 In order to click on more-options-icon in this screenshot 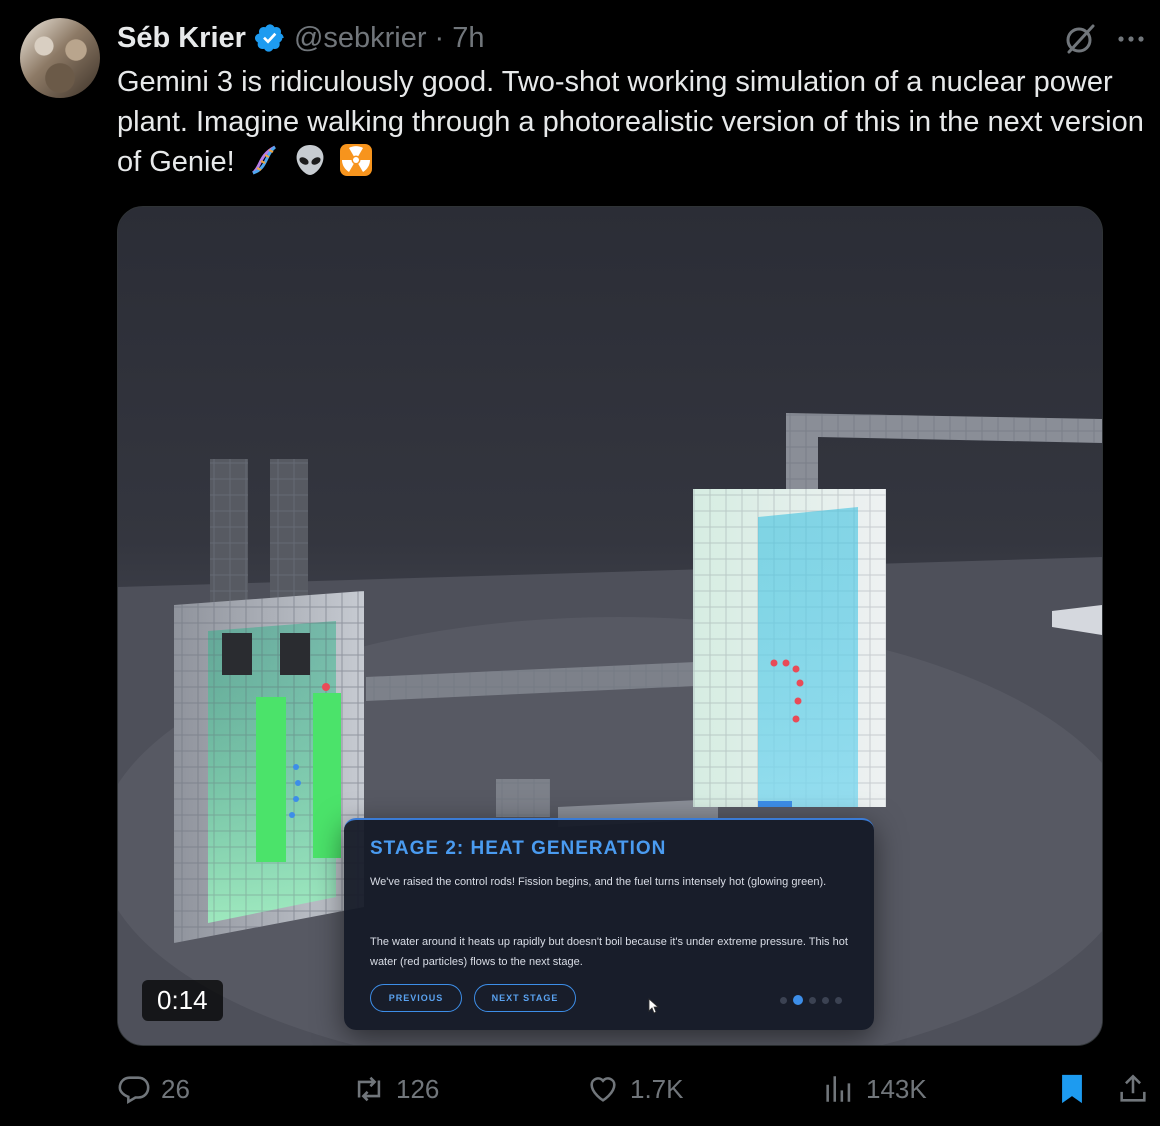, I will do `click(1131, 39)`.